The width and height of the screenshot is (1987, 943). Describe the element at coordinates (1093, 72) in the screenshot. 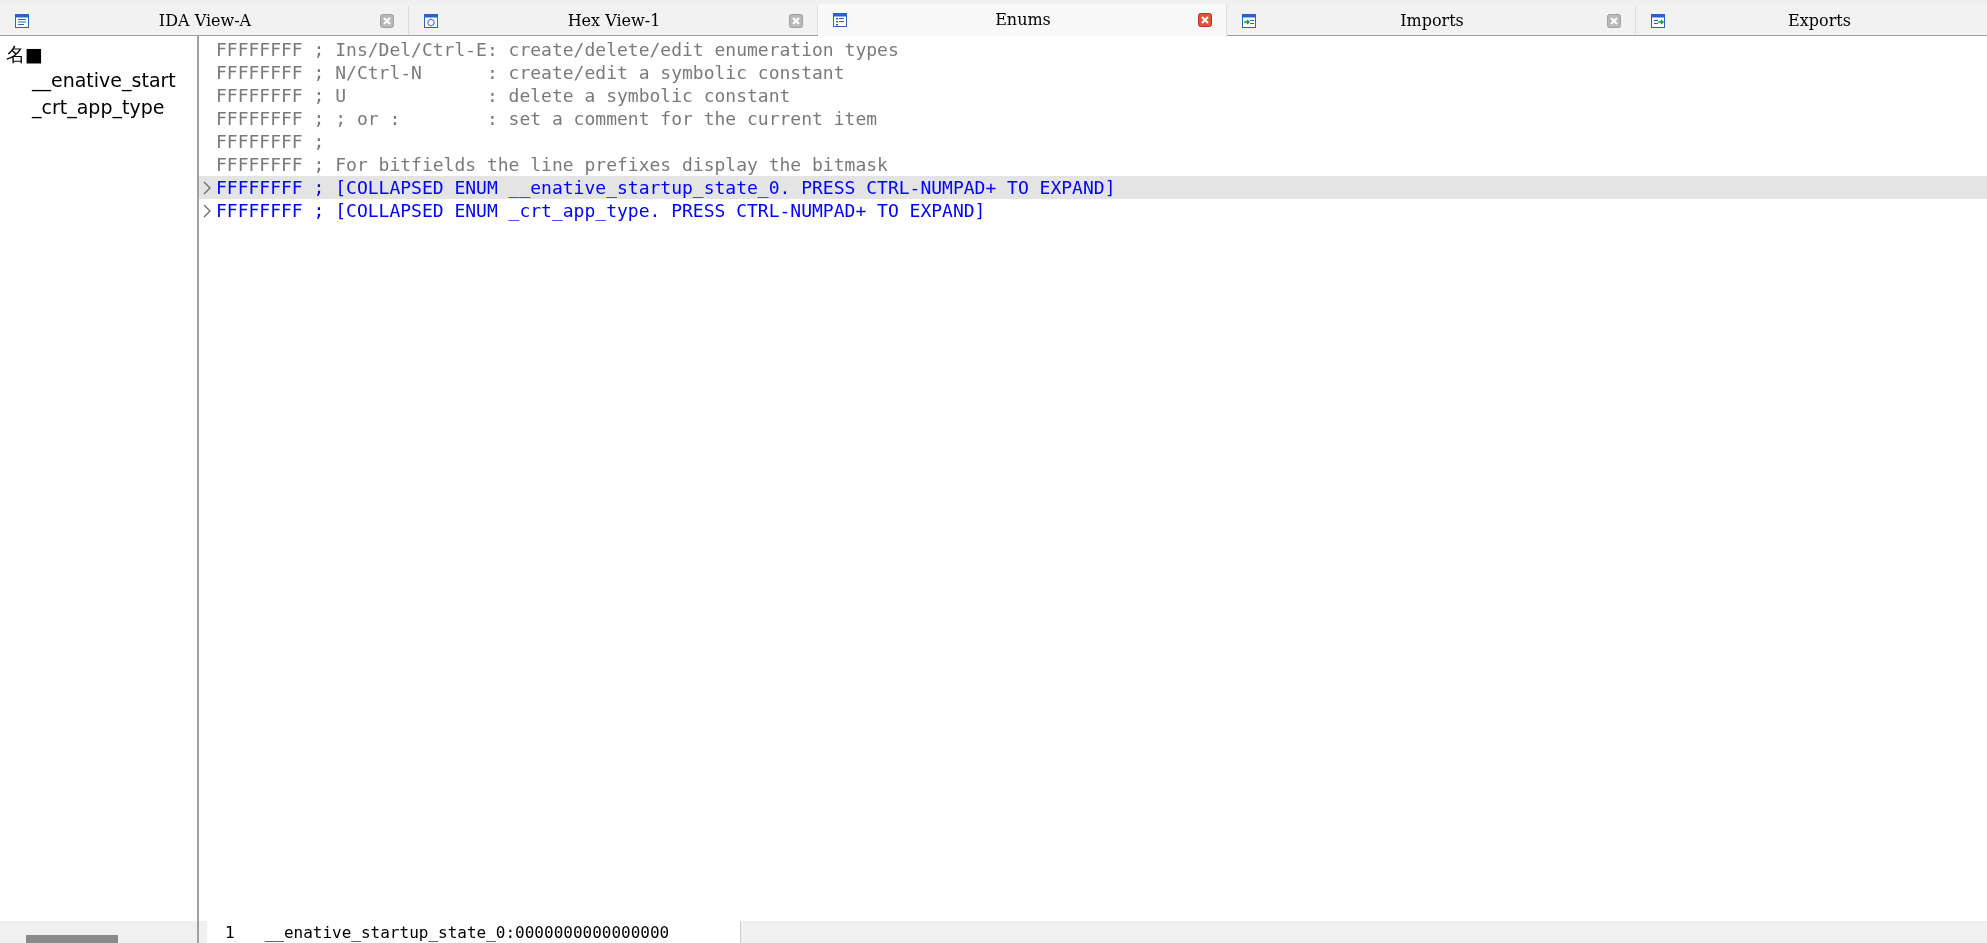

I see `listing-line: FFFFFFFF ; N/Ctrl-N : create/edit a symbolic constant` at that location.